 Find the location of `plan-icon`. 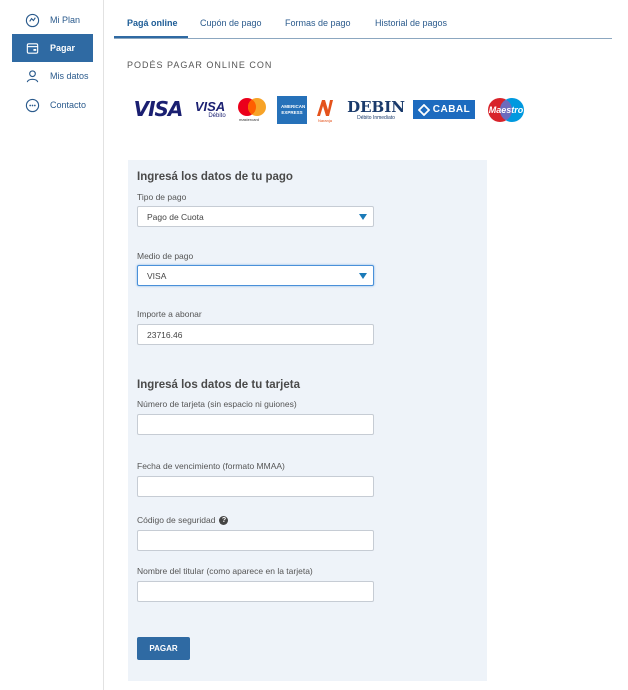

plan-icon is located at coordinates (32, 20).